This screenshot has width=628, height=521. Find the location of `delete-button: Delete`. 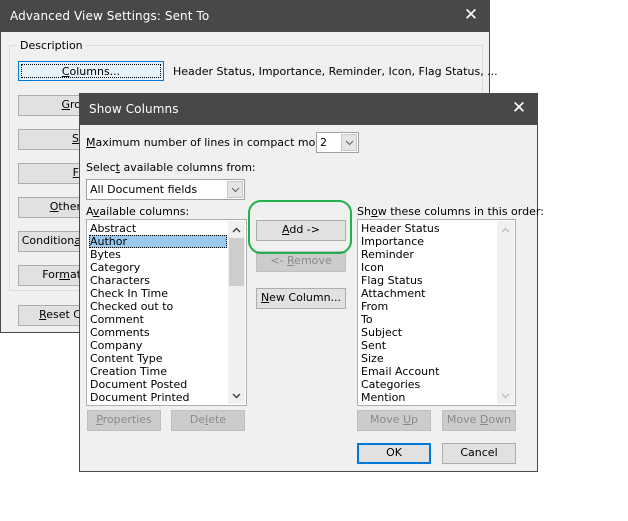

delete-button: Delete is located at coordinates (208, 420).